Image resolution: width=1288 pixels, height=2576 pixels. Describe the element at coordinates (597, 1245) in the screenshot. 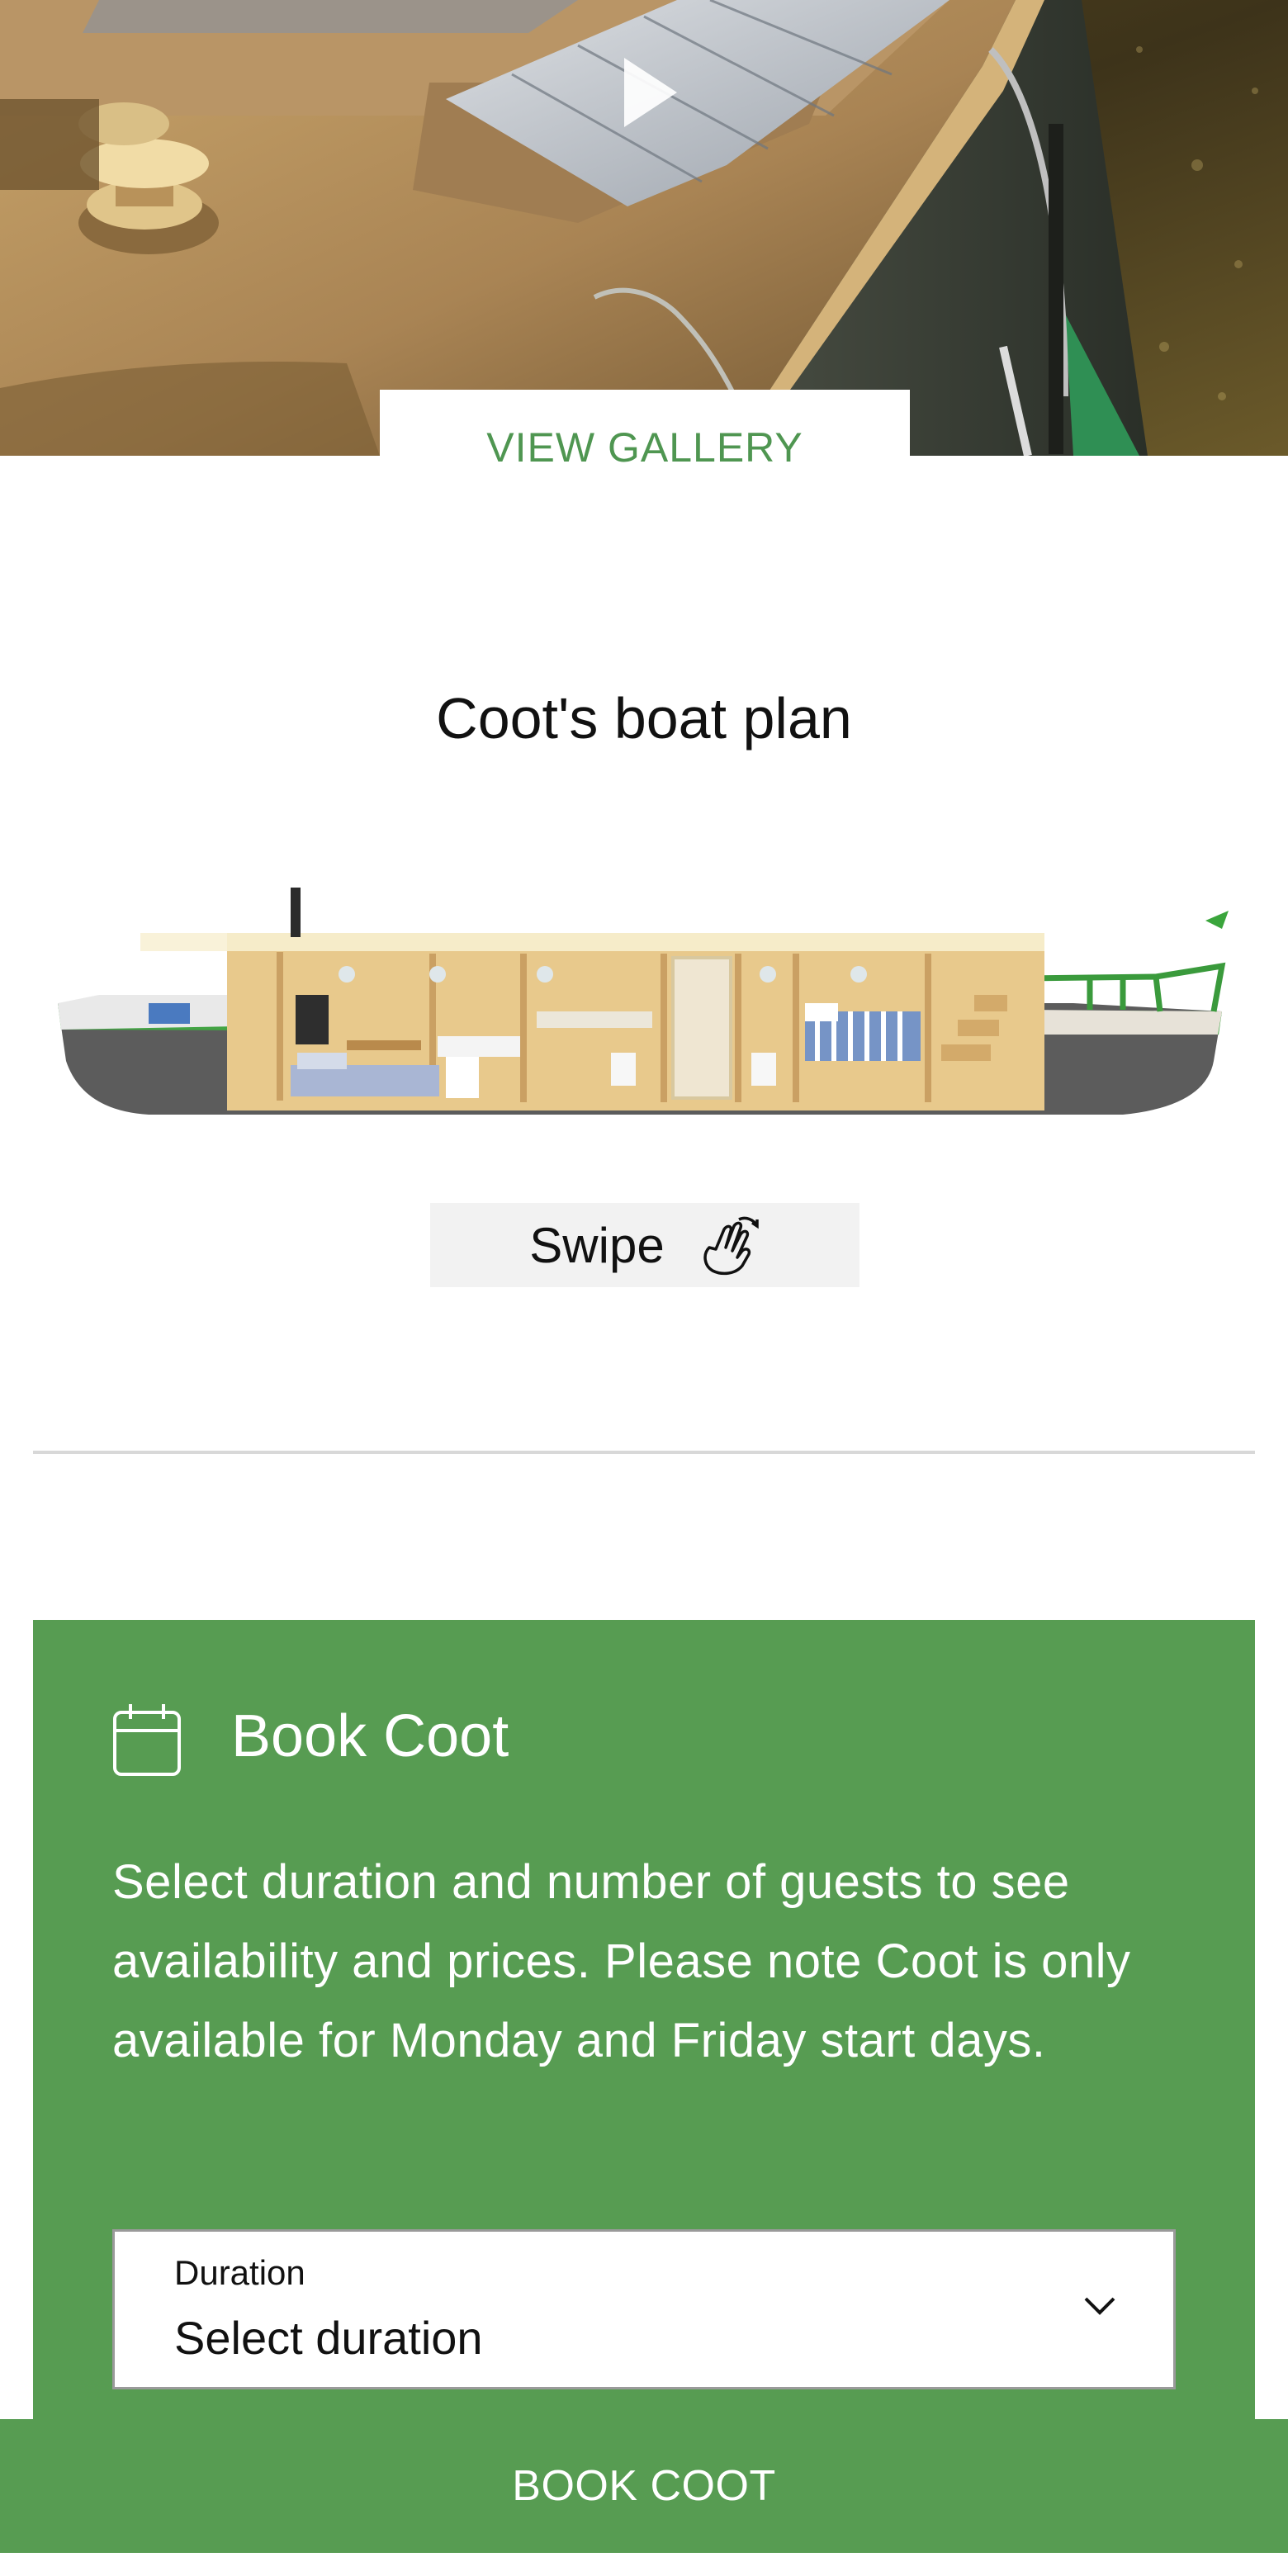

I see `swipe-label: Swipe` at that location.